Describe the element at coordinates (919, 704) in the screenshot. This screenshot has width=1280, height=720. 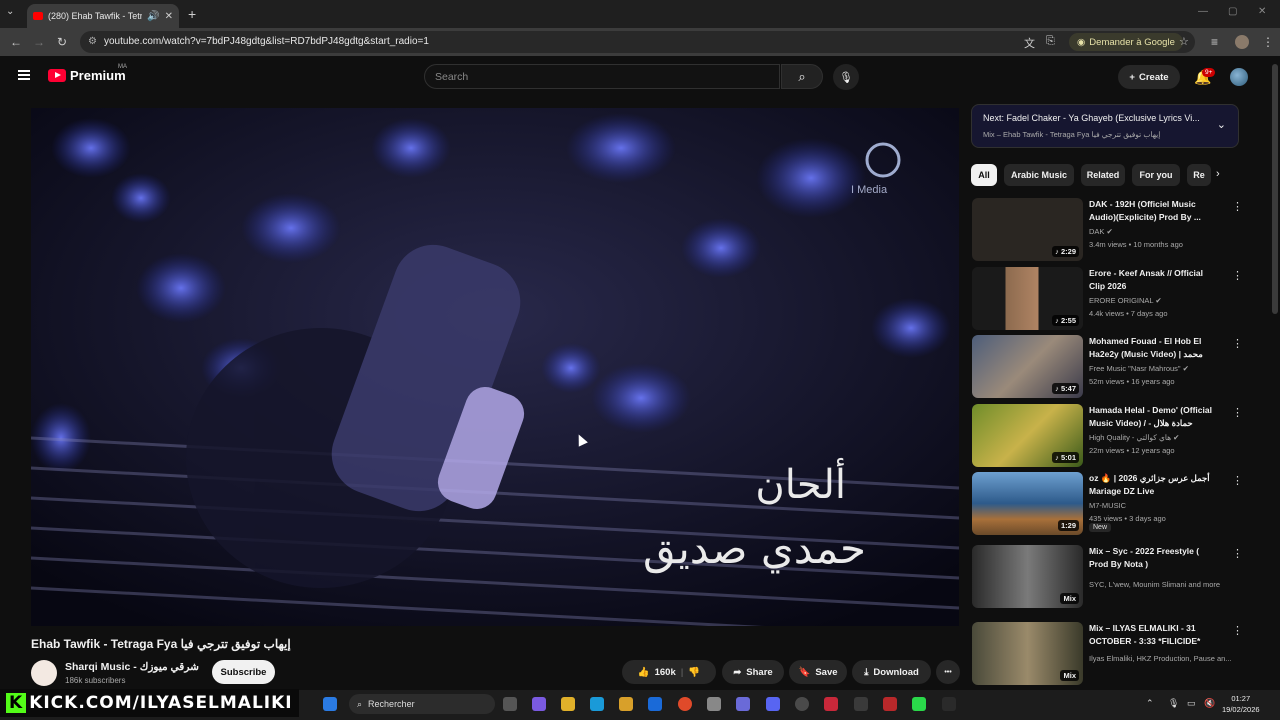
I see `kick-app-icon` at that location.